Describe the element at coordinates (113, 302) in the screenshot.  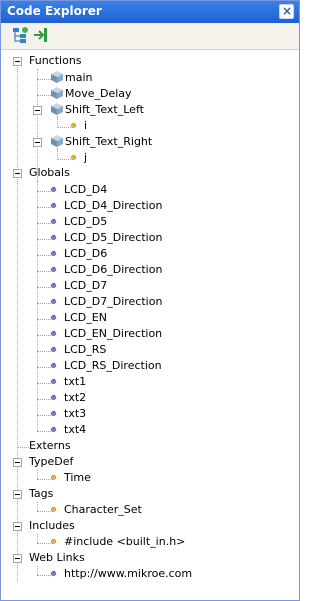
I see `global-item: LCD_D7_Direction` at that location.